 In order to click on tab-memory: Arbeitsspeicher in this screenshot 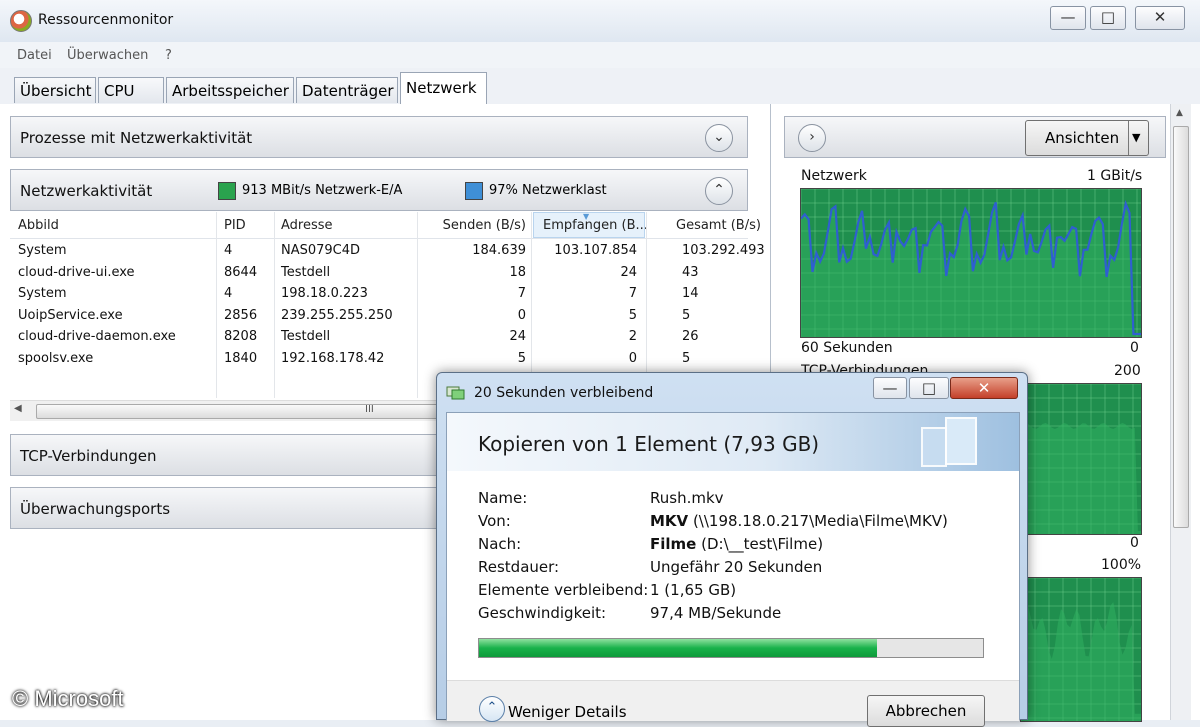, I will do `click(230, 90)`.